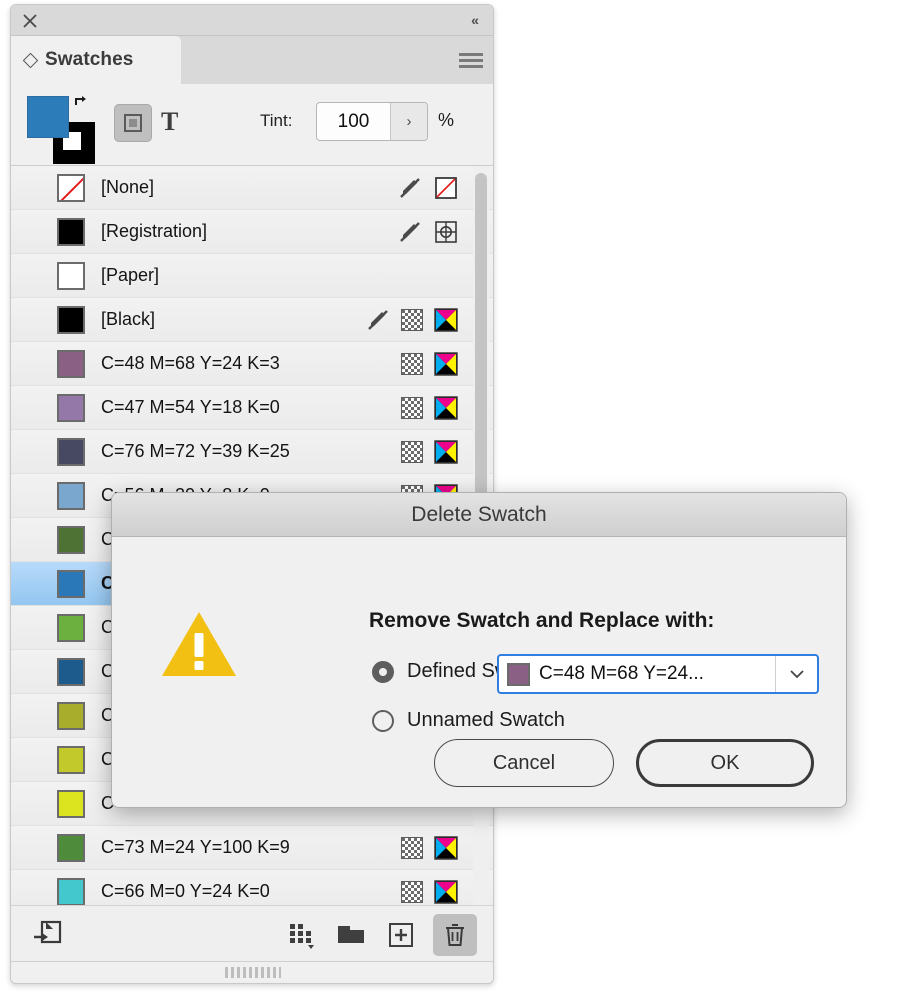  I want to click on swatch-row: [Black], so click(252, 320).